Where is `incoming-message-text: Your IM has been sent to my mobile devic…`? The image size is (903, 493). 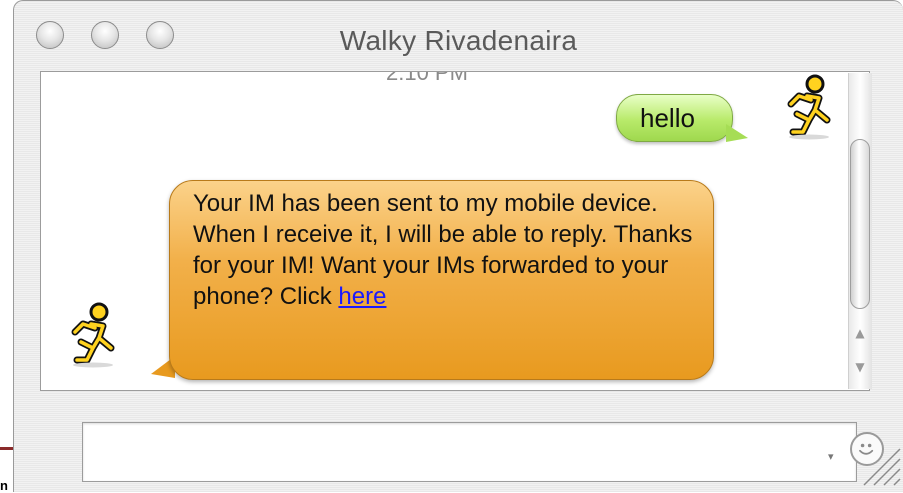 incoming-message-text: Your IM has been sent to my mobile devic… is located at coordinates (448, 250).